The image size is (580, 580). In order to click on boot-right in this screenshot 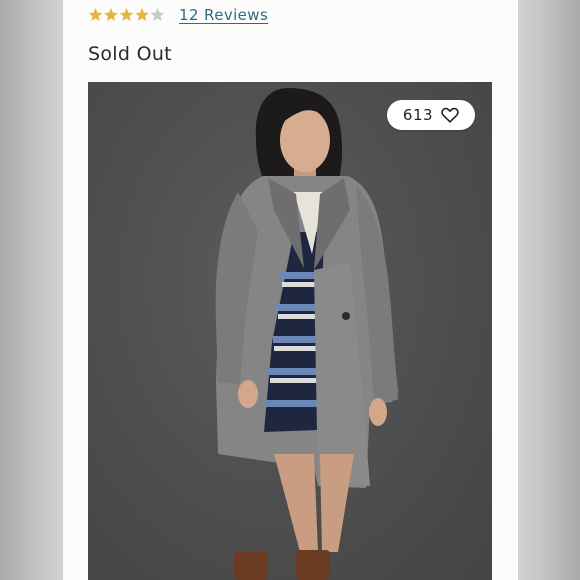, I will do `click(313, 565)`.